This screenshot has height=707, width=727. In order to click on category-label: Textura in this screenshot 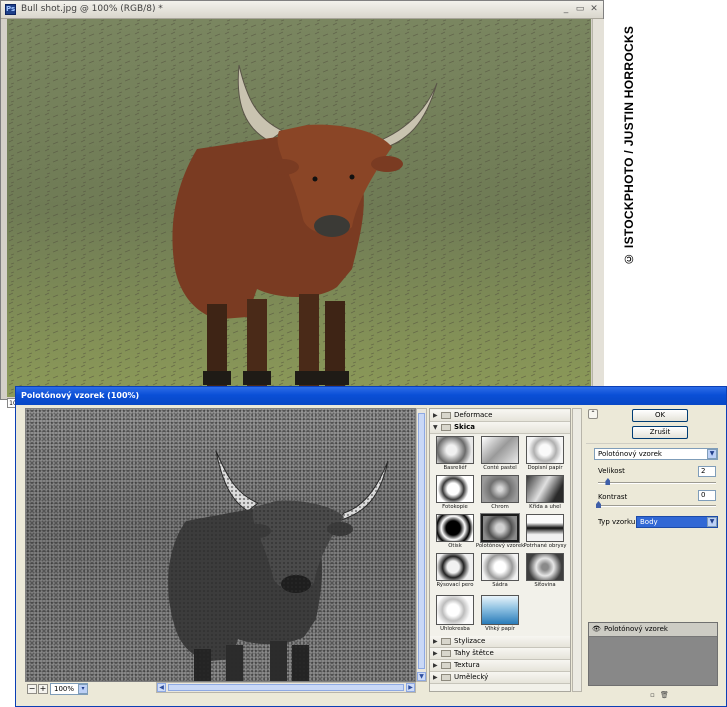, I will do `click(467, 665)`.